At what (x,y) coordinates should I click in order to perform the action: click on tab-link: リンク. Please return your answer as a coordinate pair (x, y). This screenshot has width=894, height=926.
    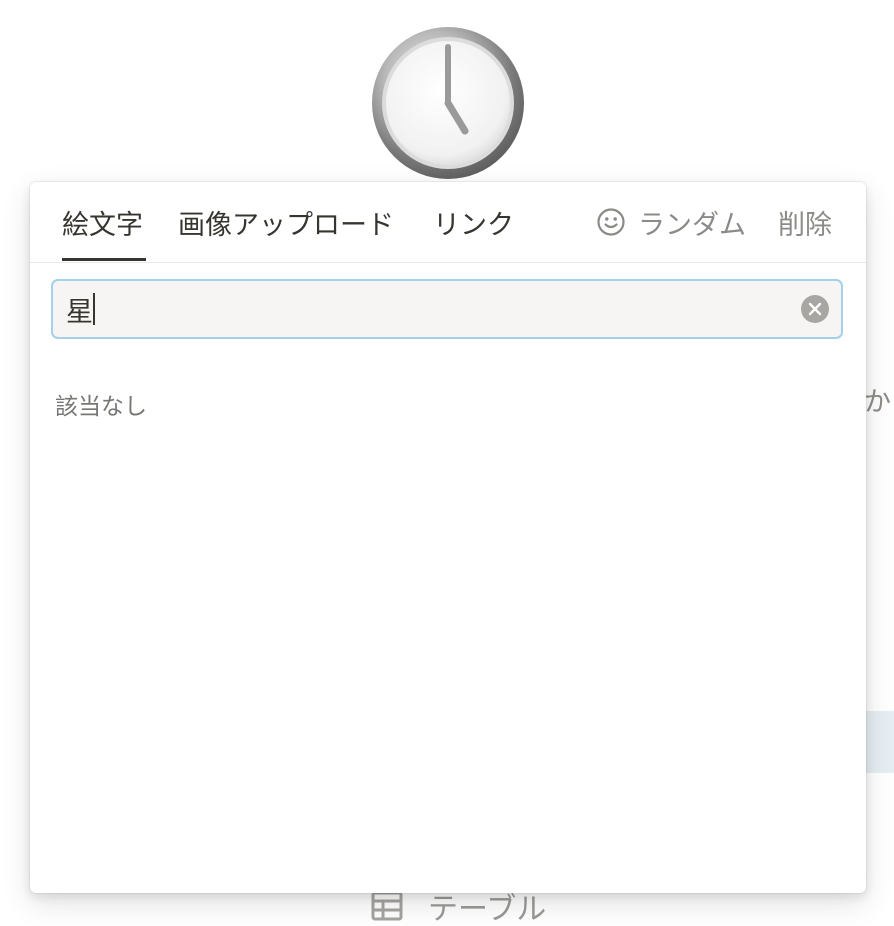
    Looking at the image, I should click on (473, 222).